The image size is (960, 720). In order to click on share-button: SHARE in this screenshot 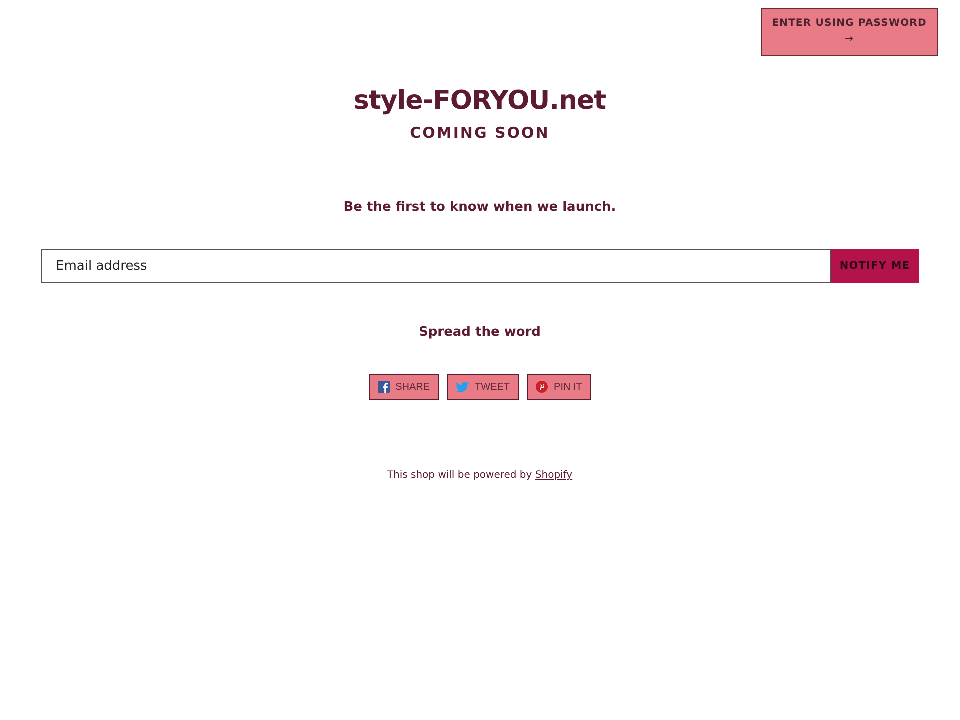, I will do `click(404, 387)`.